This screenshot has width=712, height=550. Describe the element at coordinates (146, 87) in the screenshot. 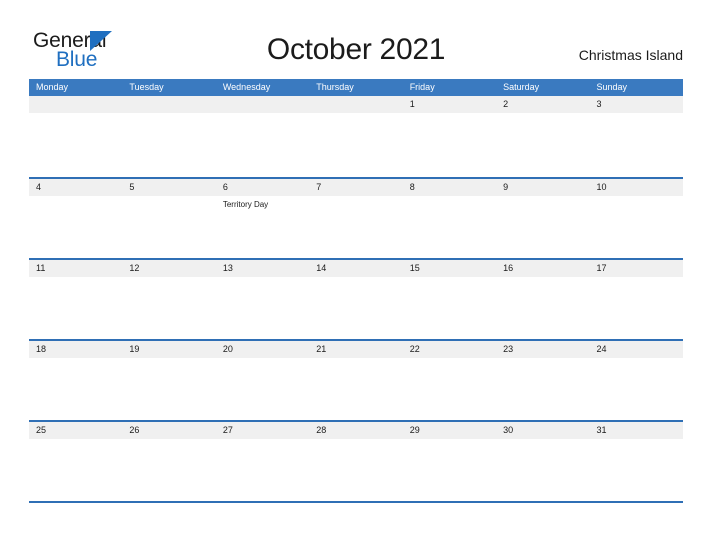

I see `weekday-header-tuesday: Tuesday` at that location.